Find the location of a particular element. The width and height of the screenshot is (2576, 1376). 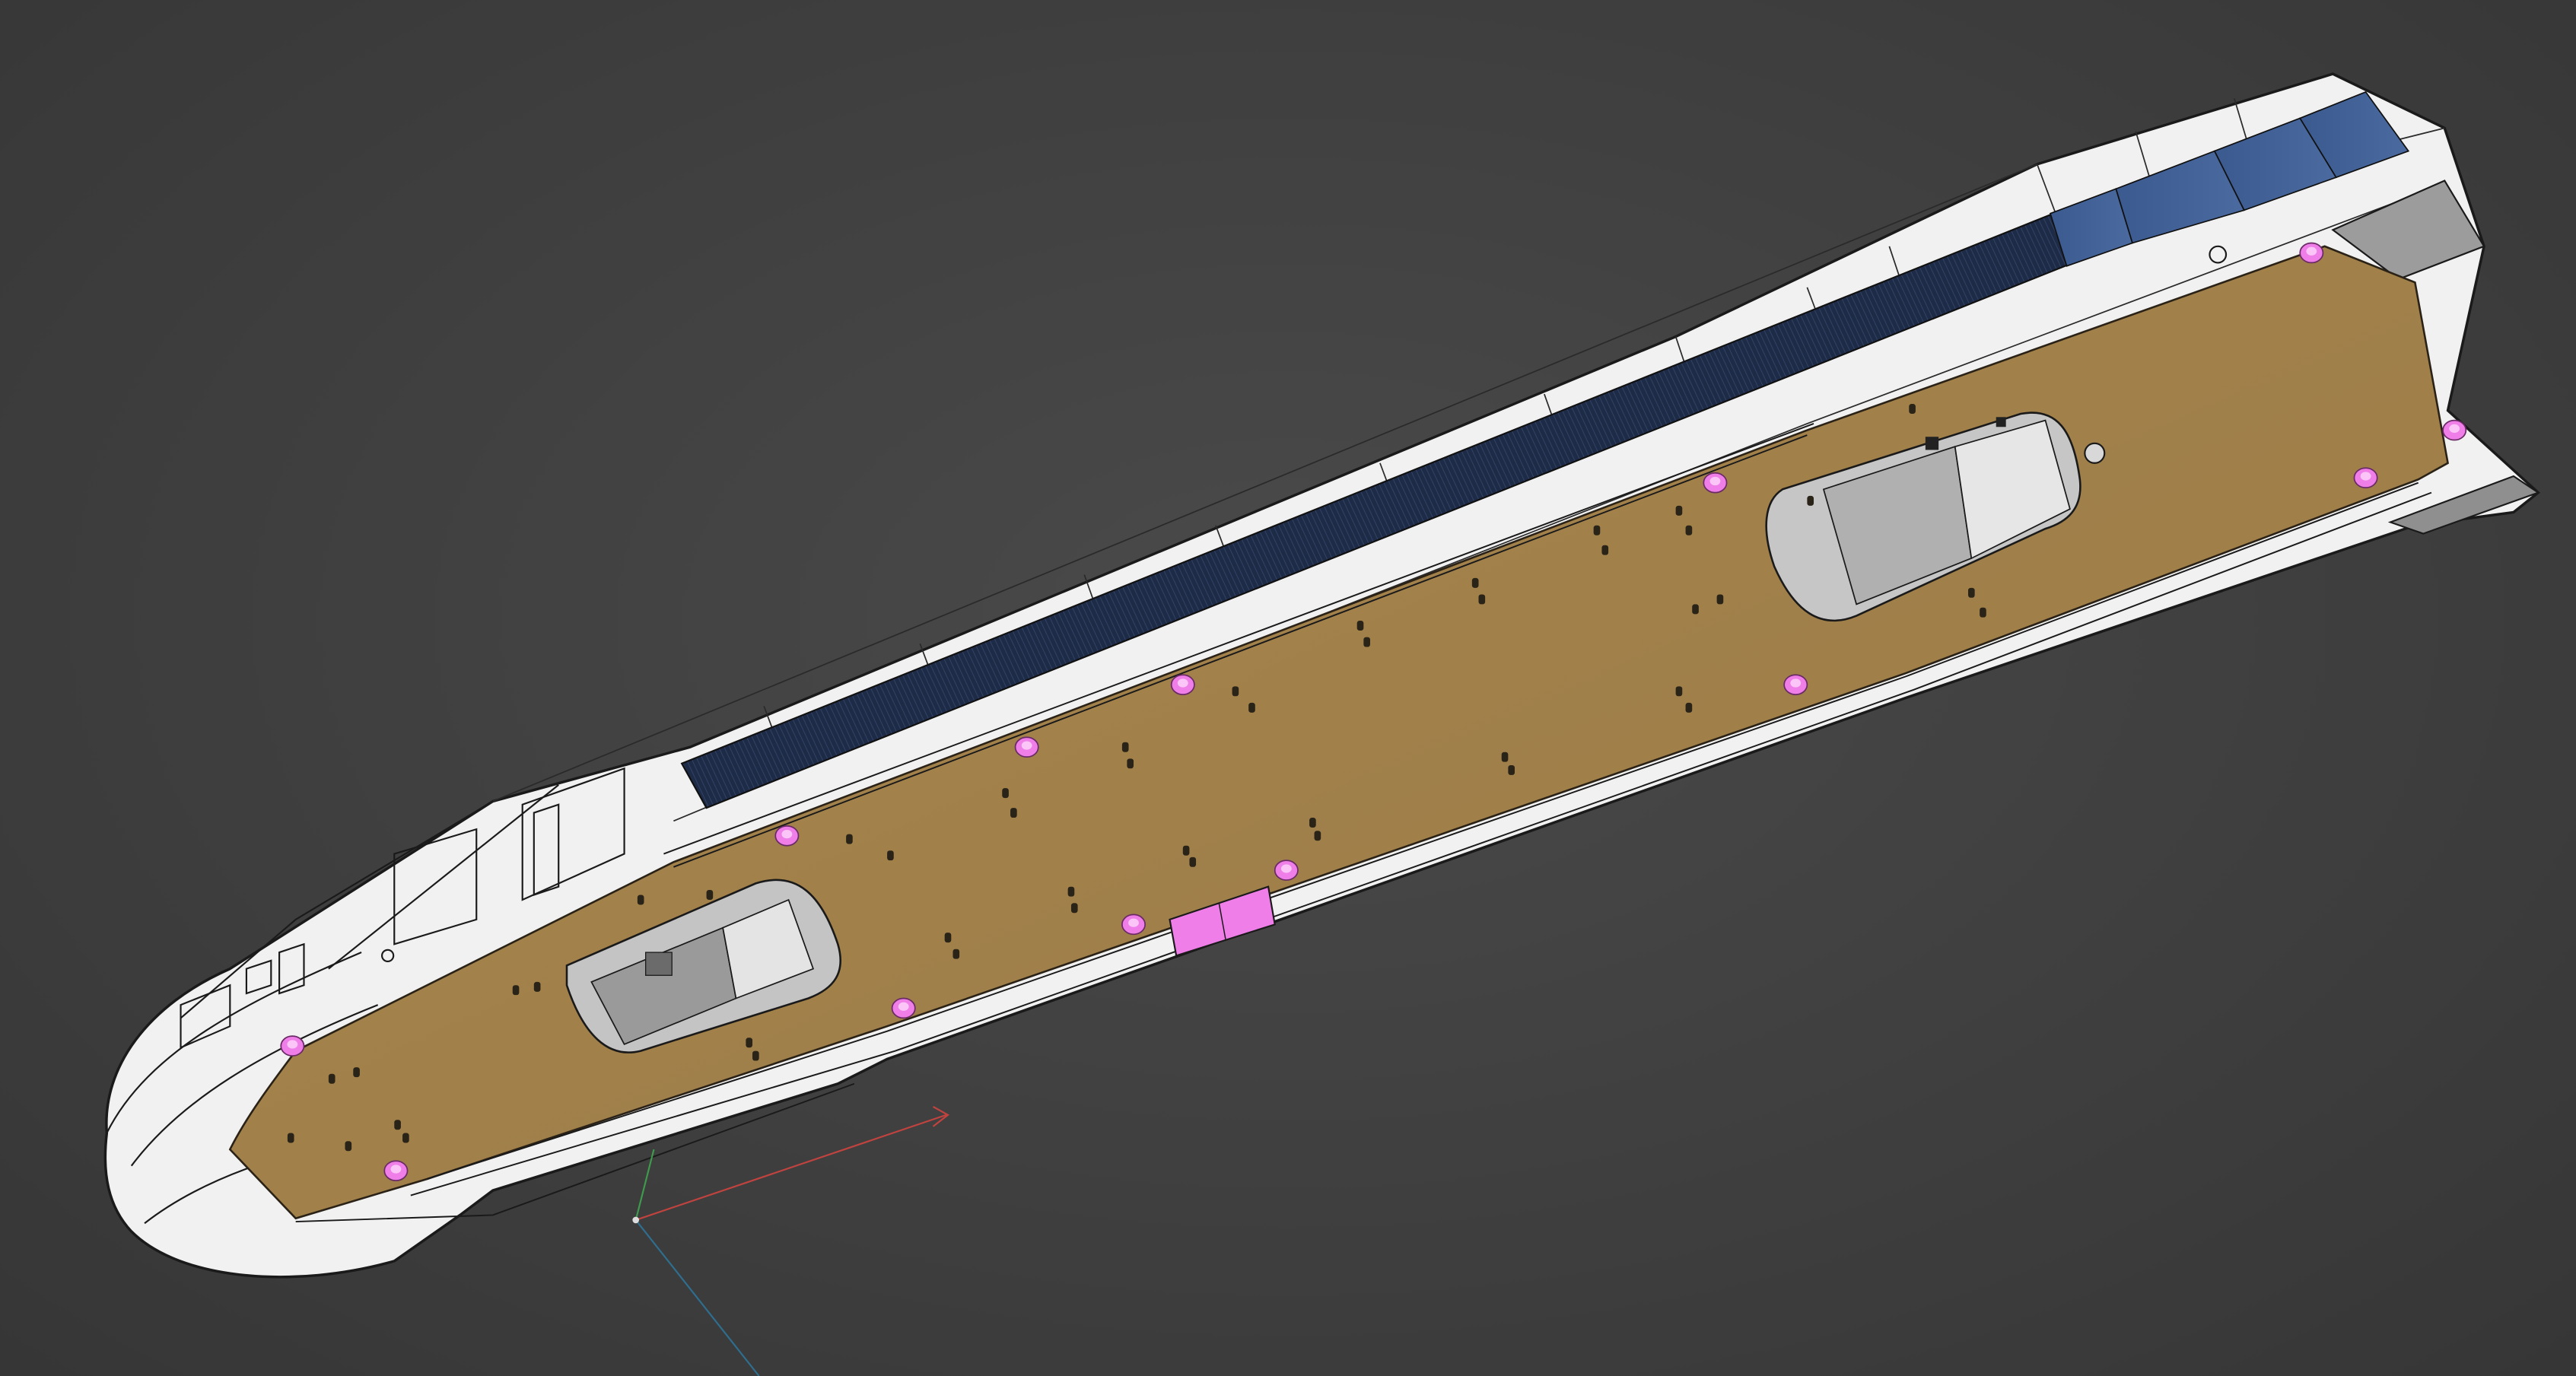

axis-origin is located at coordinates (636, 1220).